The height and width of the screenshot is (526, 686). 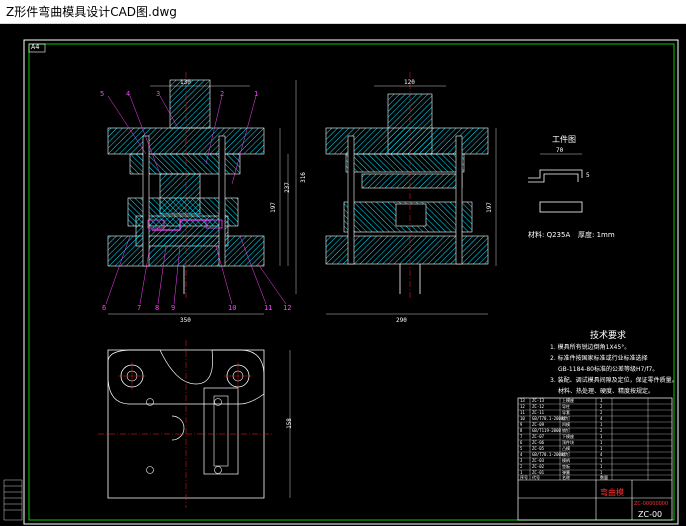 I want to click on callout-bottom-6: 12, so click(x=287, y=308).